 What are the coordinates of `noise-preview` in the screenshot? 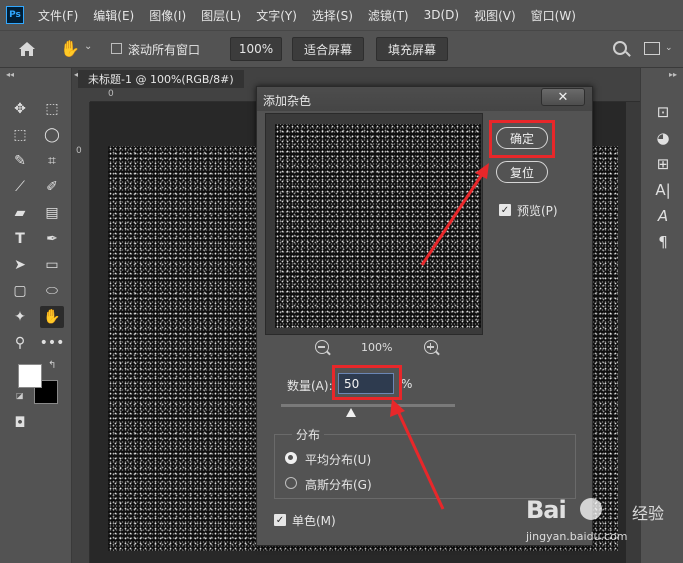 It's located at (378, 226).